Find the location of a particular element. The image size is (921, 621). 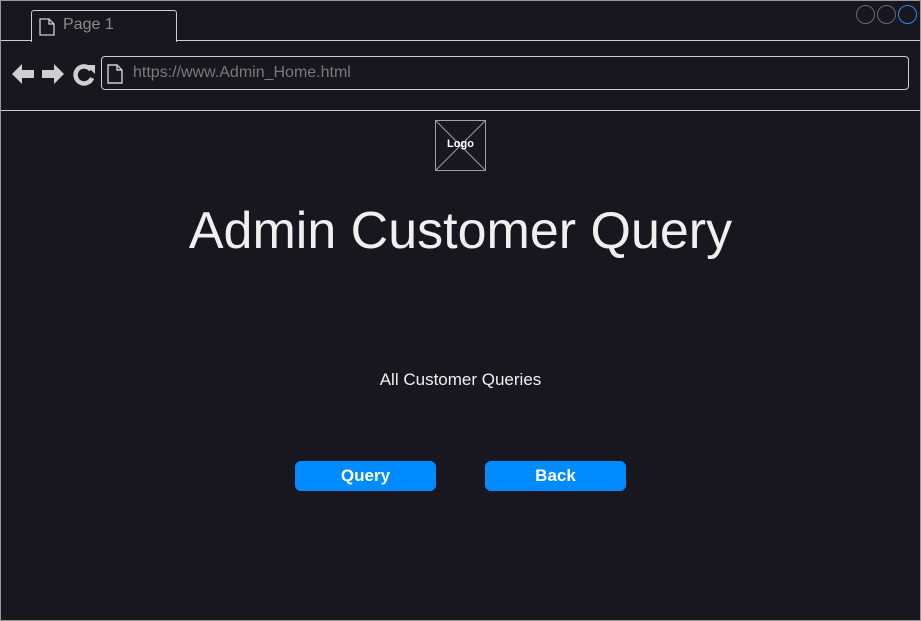

query-button: Query is located at coordinates (365, 476).